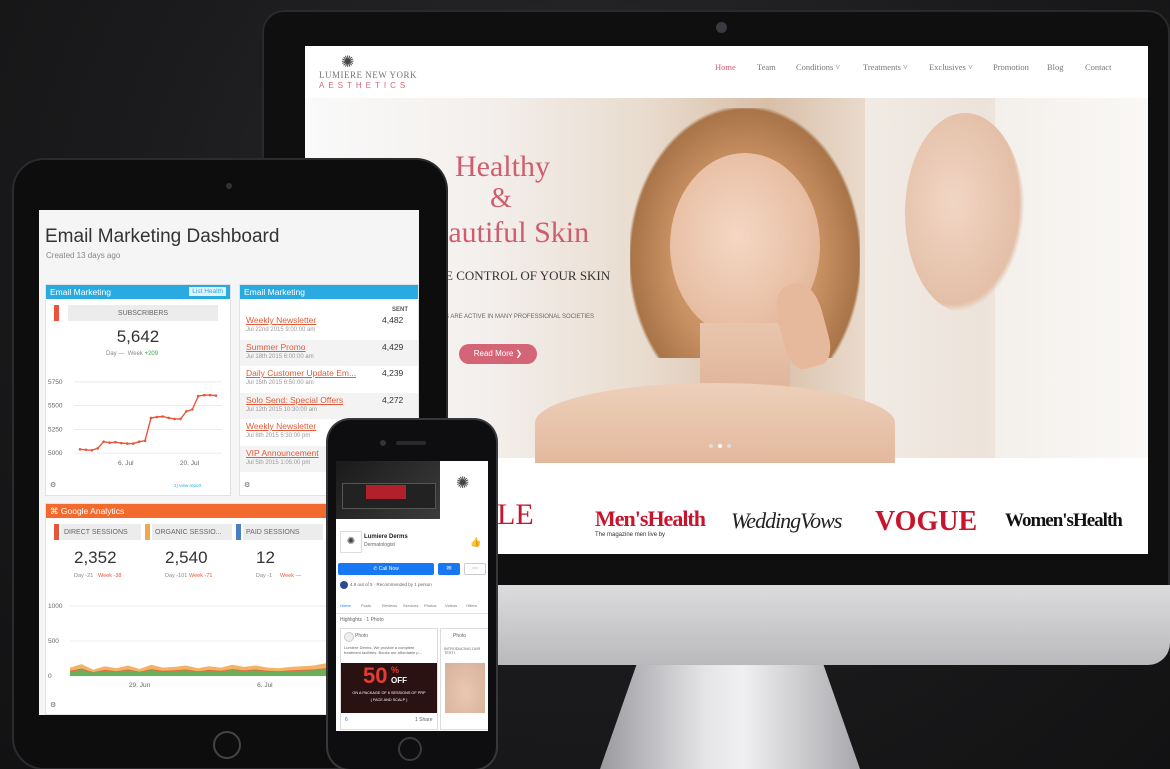 The width and height of the screenshot is (1170, 769). What do you see at coordinates (83, 255) in the screenshot?
I see `dashboard-subtitle: Created 13 days ago` at bounding box center [83, 255].